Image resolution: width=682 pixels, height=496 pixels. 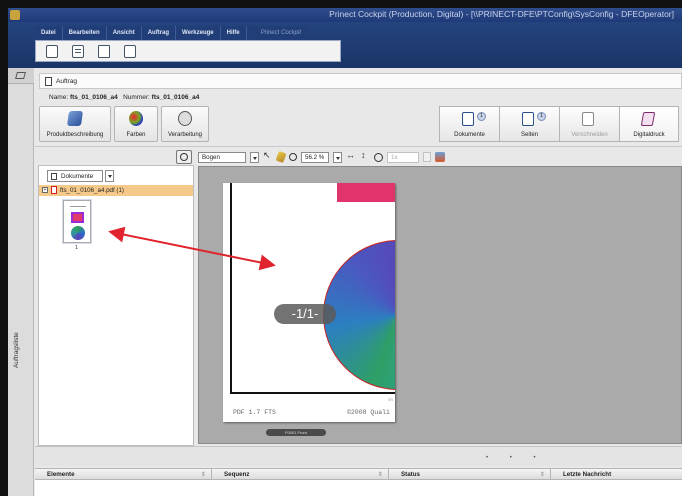 What do you see at coordinates (185, 135) in the screenshot?
I see `verarbeitung-label: Verarbeitung` at bounding box center [185, 135].